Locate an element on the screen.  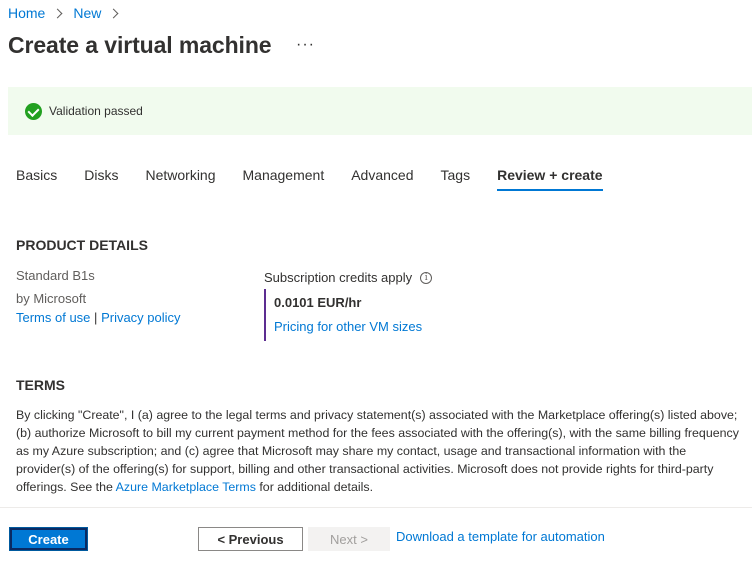
page-title: Create a virtual machine is located at coordinates (140, 45).